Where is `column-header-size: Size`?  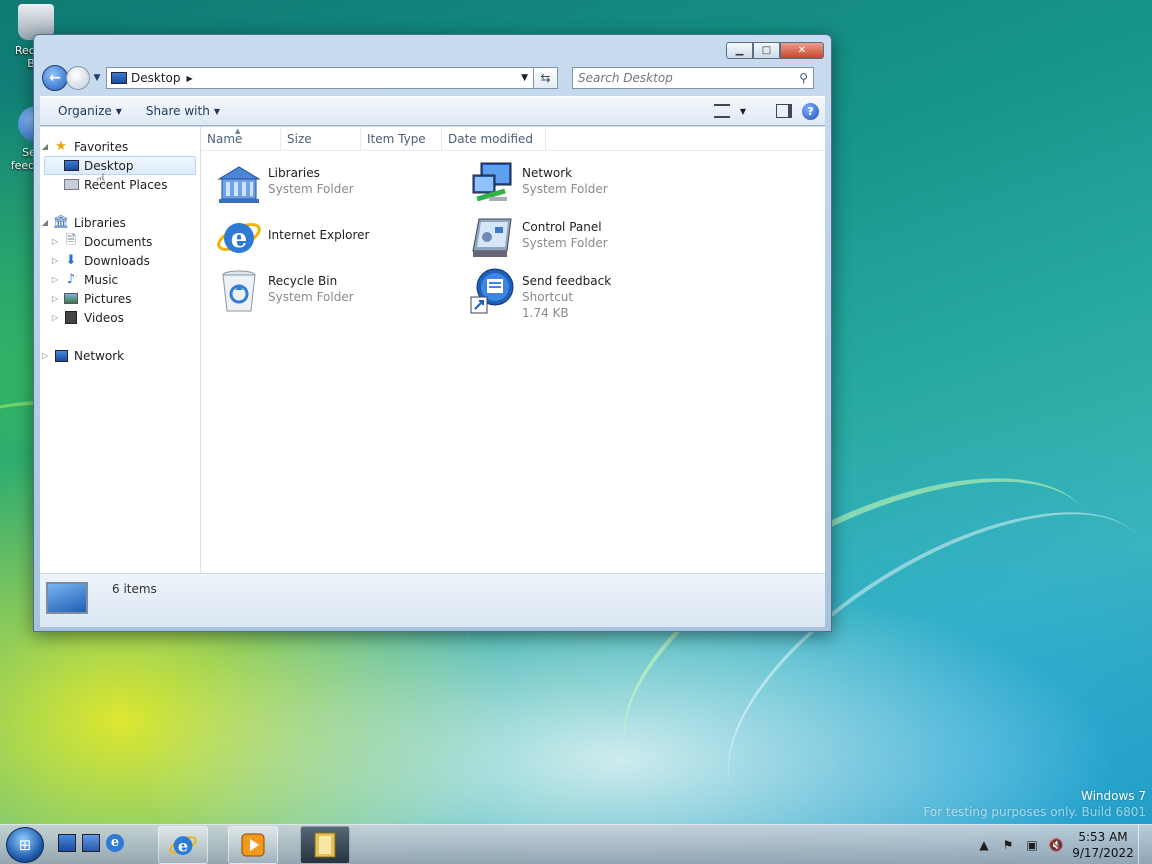
column-header-size: Size is located at coordinates (321, 138).